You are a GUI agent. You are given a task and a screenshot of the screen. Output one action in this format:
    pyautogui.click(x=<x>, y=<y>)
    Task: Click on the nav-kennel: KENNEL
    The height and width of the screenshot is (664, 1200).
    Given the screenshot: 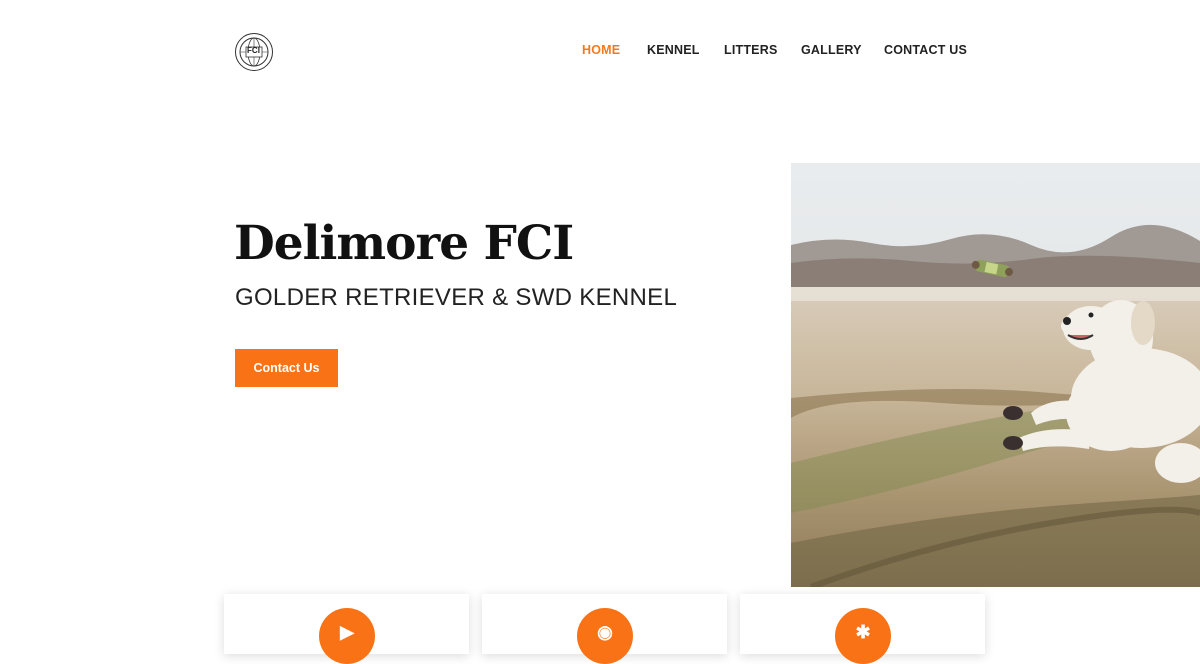 What is the action you would take?
    pyautogui.click(x=673, y=50)
    